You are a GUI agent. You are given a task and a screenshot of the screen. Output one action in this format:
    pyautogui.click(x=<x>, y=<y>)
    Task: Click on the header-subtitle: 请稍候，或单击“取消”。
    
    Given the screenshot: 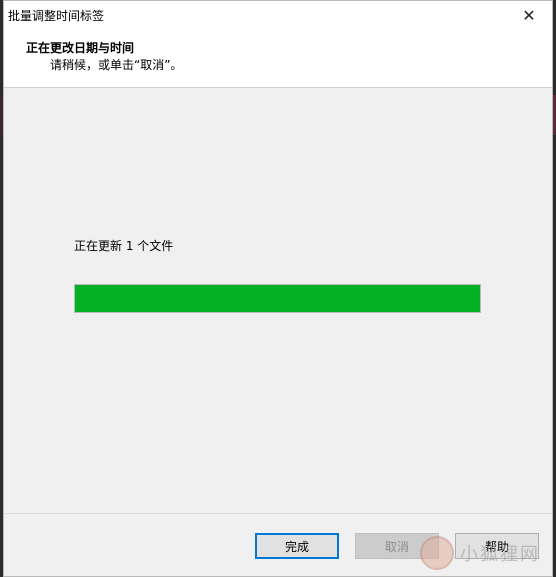 What is the action you would take?
    pyautogui.click(x=116, y=65)
    